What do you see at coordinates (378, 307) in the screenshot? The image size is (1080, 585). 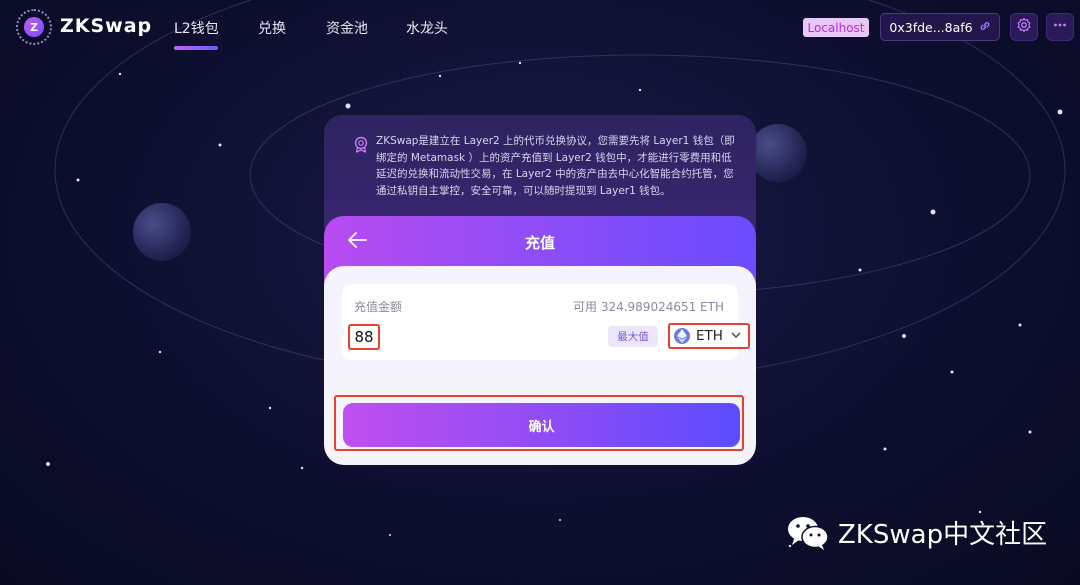 I see `amount-label: 充值金额` at bounding box center [378, 307].